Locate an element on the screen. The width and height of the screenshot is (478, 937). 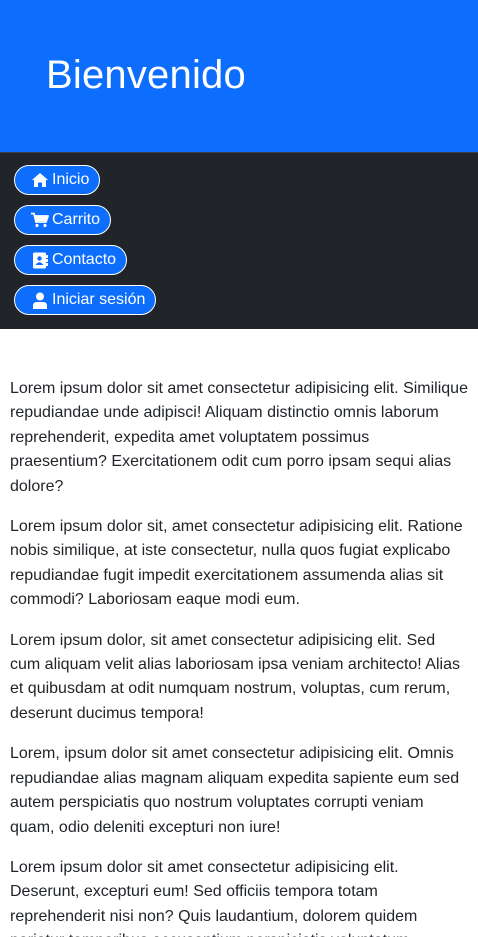
user-icon is located at coordinates (40, 300).